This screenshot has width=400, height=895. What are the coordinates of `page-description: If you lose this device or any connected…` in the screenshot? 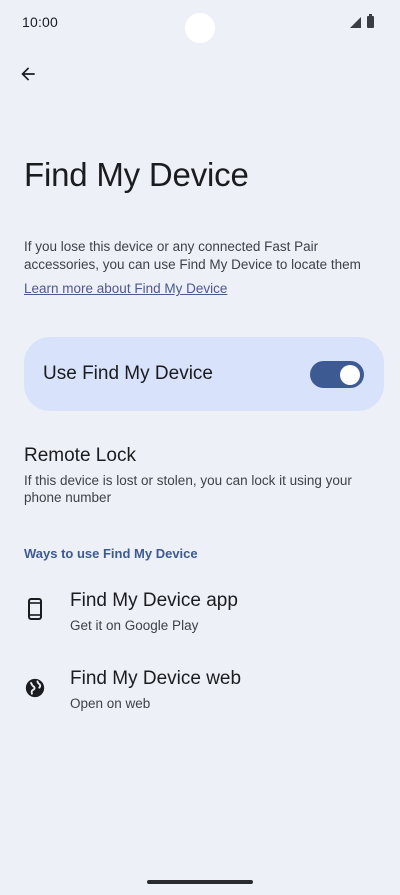 It's located at (192, 255).